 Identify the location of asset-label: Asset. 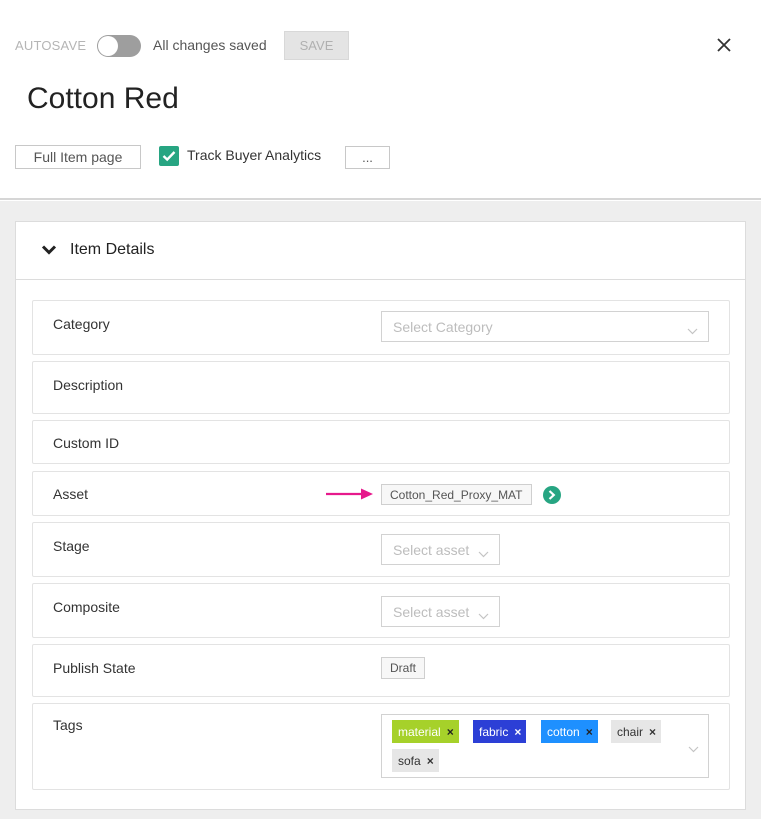
(71, 494).